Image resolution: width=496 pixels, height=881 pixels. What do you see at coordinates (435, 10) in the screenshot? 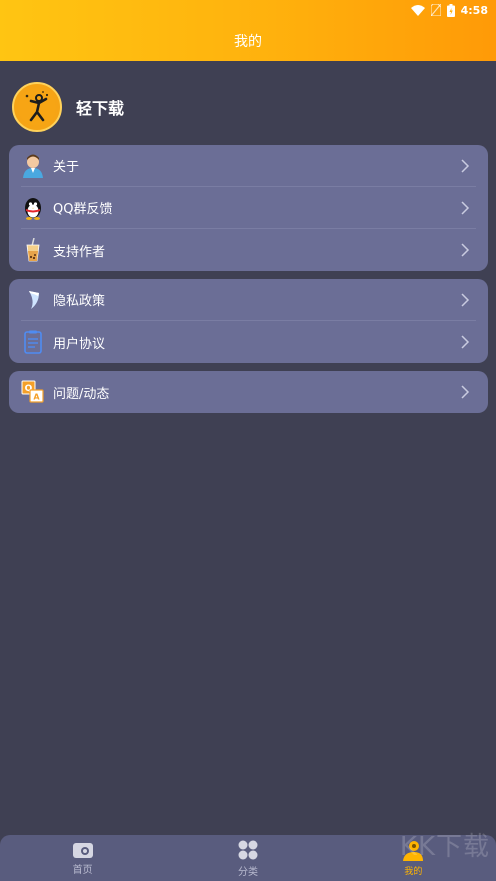
I see `no-sim-icon` at bounding box center [435, 10].